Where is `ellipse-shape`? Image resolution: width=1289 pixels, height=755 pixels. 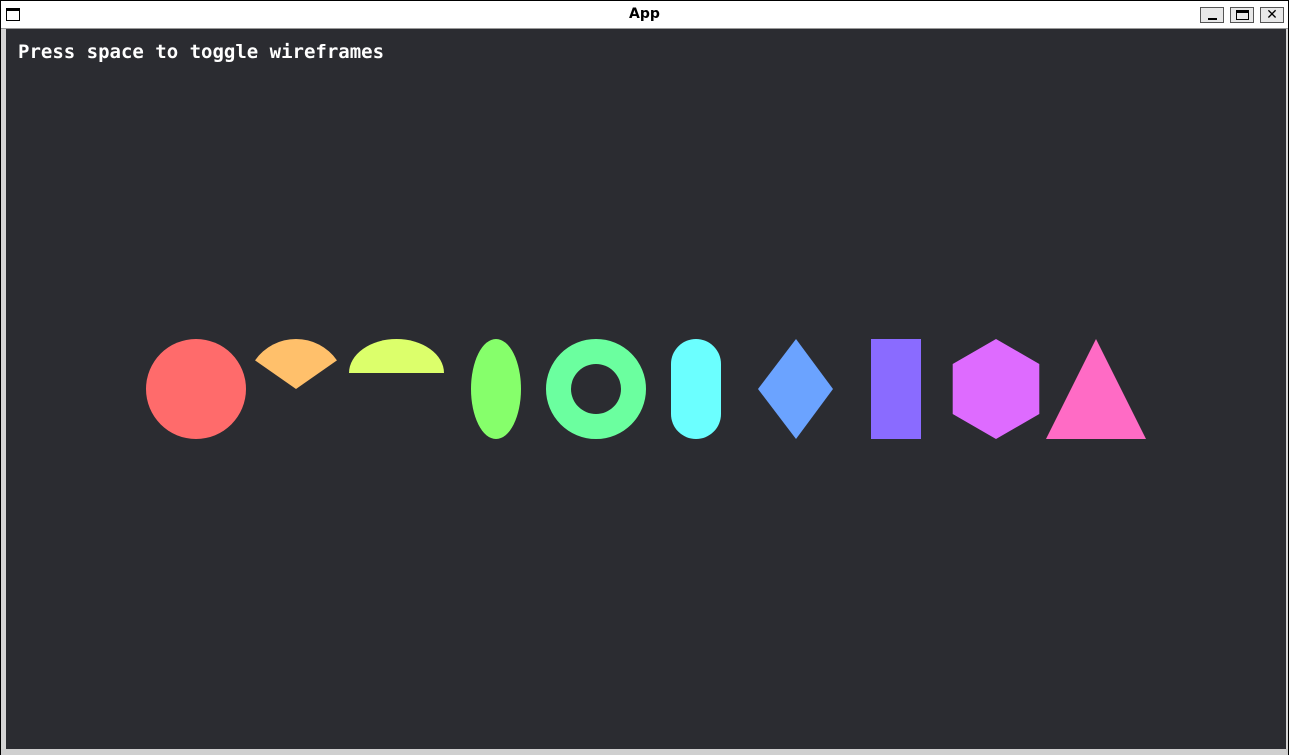
ellipse-shape is located at coordinates (496, 389).